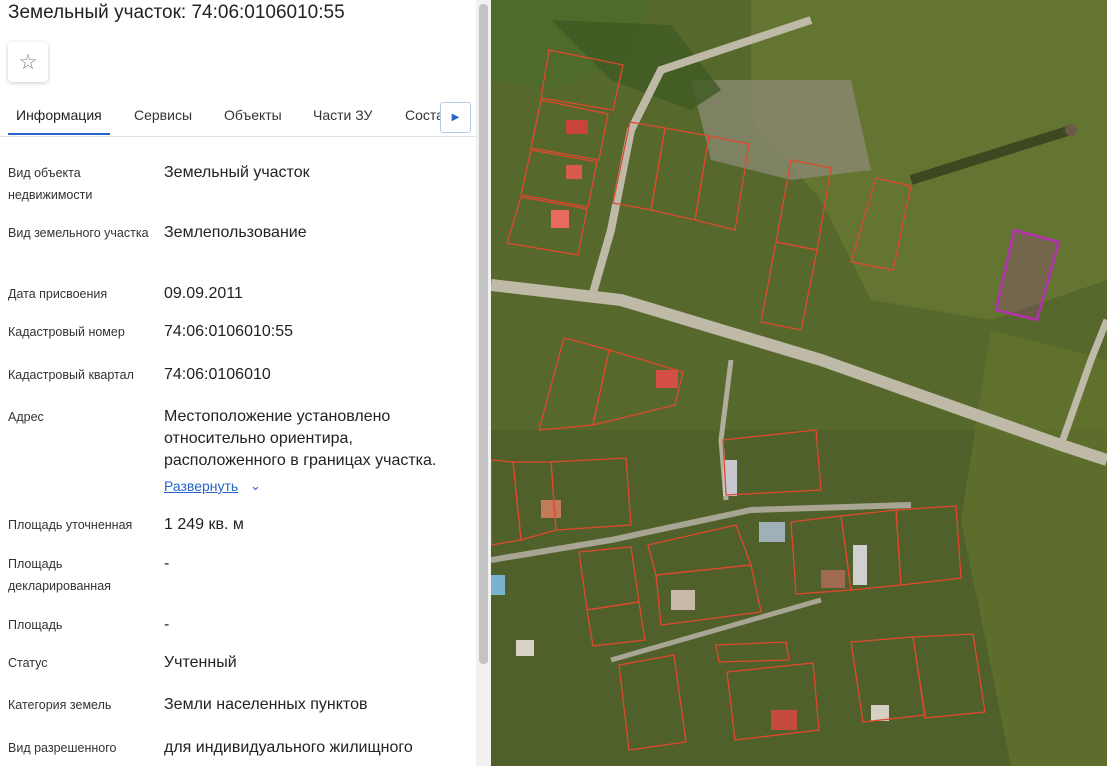 Image resolution: width=1107 pixels, height=766 pixels. What do you see at coordinates (60, 705) in the screenshot?
I see `field-label: Категория земель` at bounding box center [60, 705].